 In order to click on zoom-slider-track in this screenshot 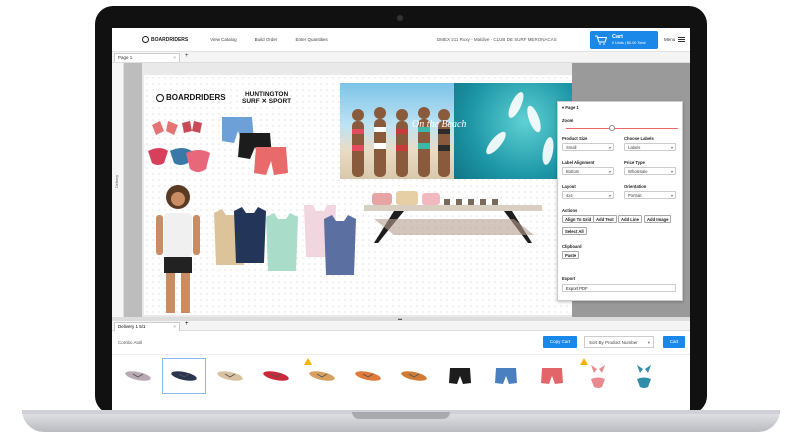, I will do `click(622, 128)`.